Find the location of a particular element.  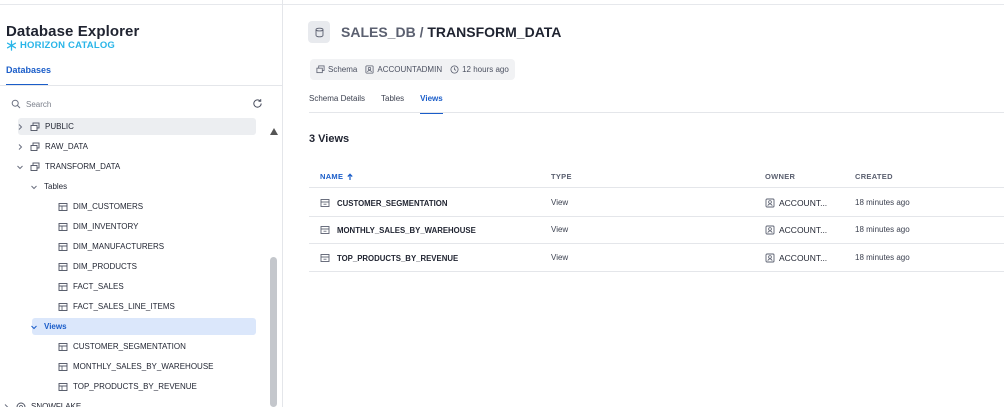

tree-item-fact-sales: FACT_SALES is located at coordinates (152, 286).